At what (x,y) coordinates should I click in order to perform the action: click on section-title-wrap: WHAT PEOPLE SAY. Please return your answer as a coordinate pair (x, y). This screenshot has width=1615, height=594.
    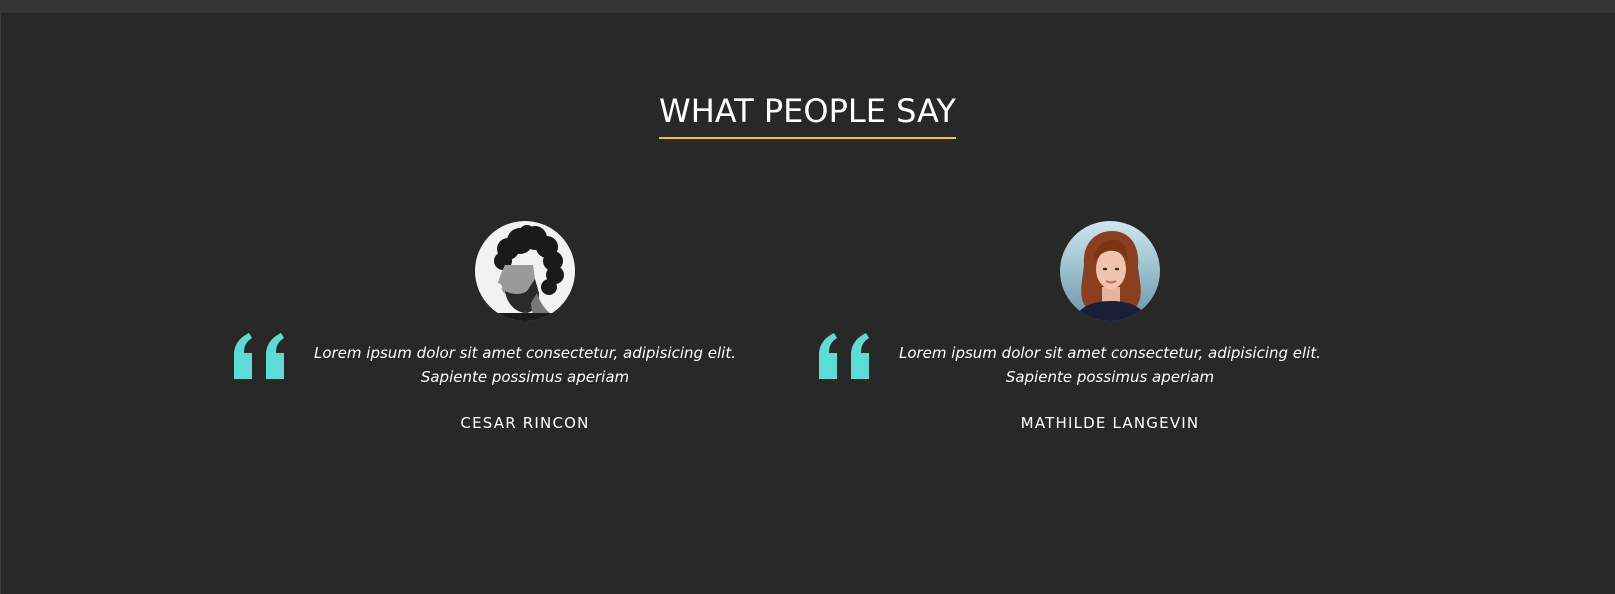
    Looking at the image, I should click on (807, 115).